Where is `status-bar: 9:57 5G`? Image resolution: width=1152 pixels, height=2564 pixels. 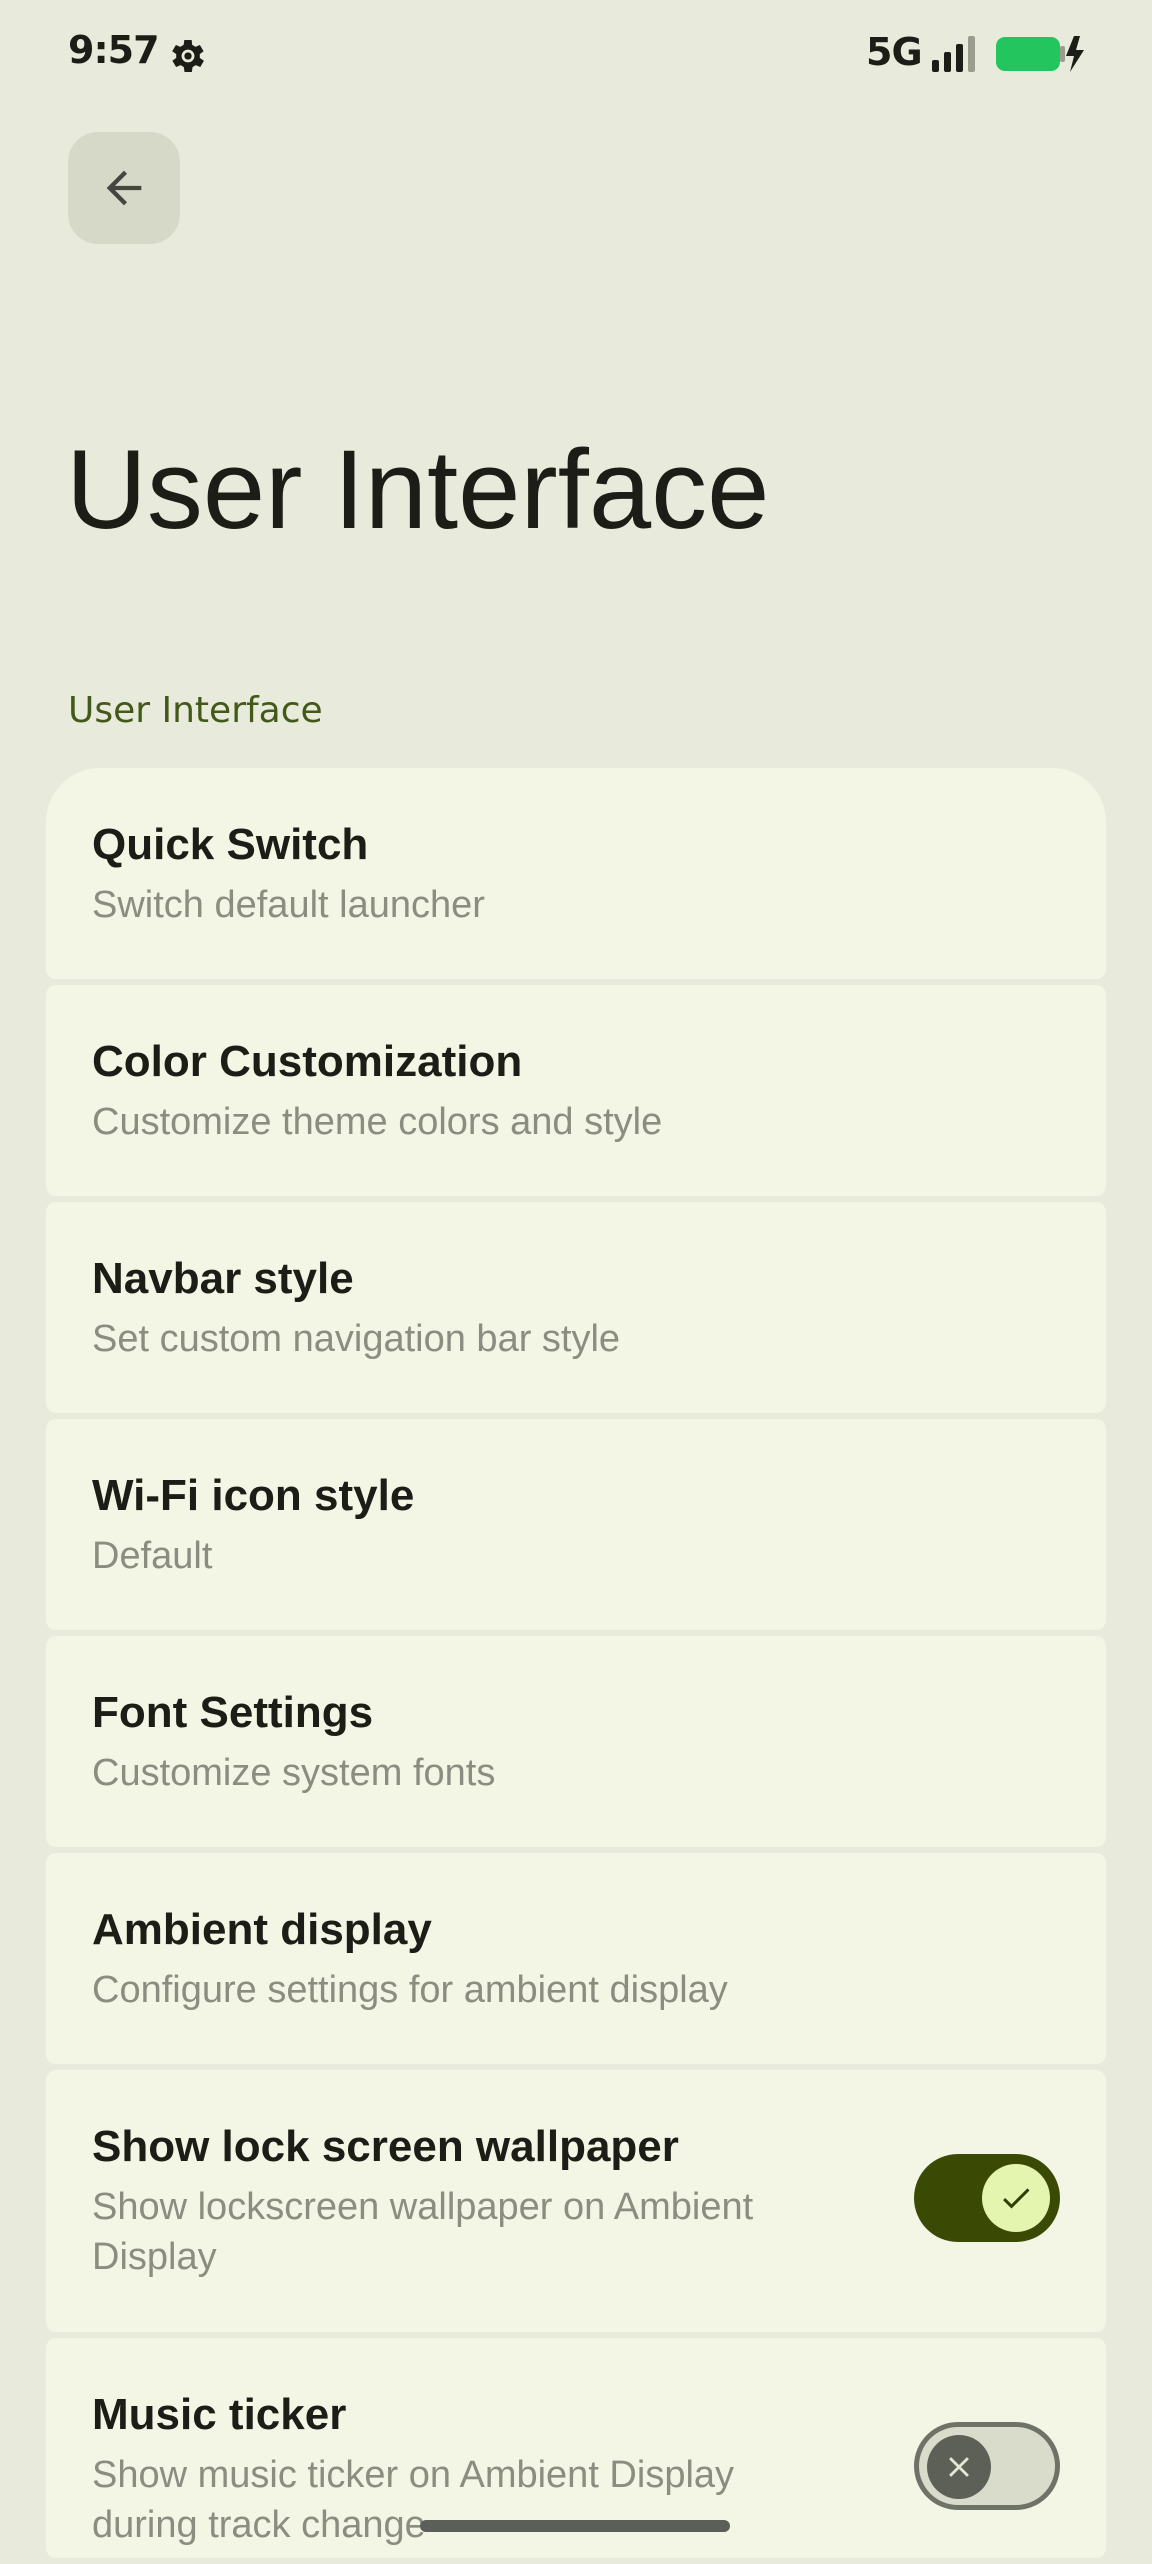 status-bar: 9:57 5G is located at coordinates (576, 55).